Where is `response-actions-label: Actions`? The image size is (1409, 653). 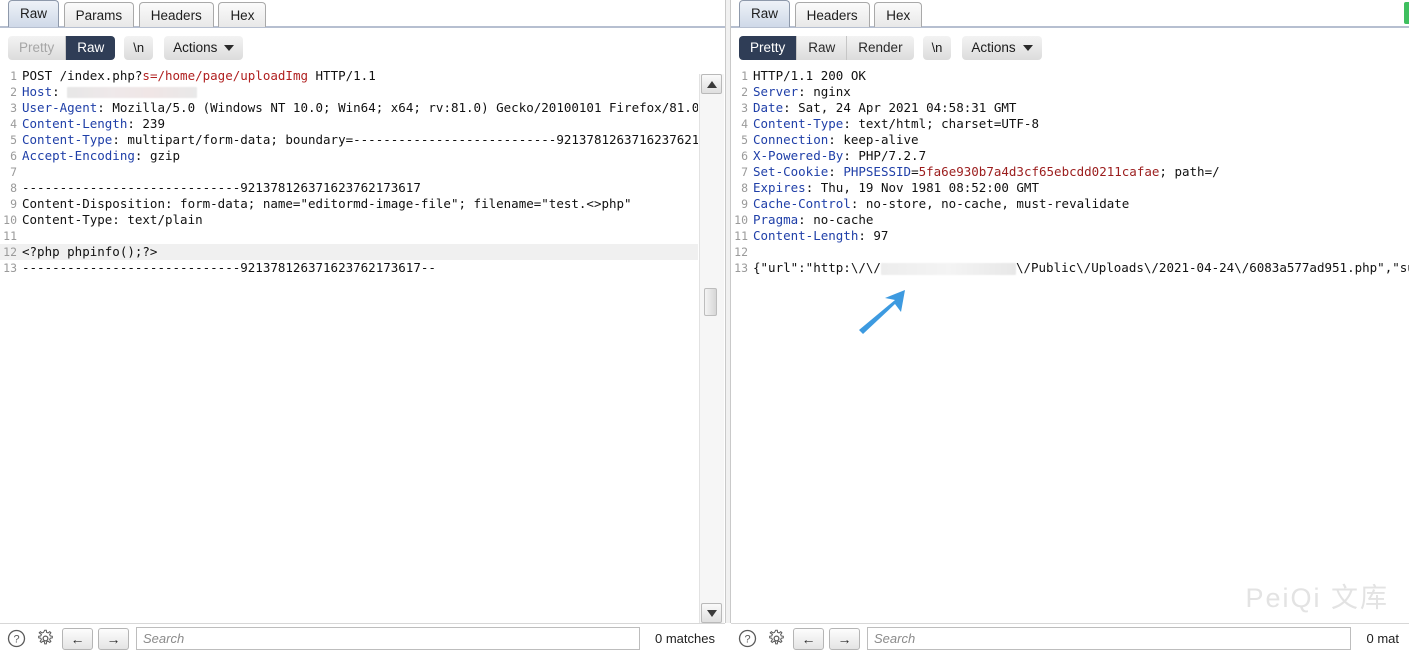
response-actions-label: Actions is located at coordinates (993, 47).